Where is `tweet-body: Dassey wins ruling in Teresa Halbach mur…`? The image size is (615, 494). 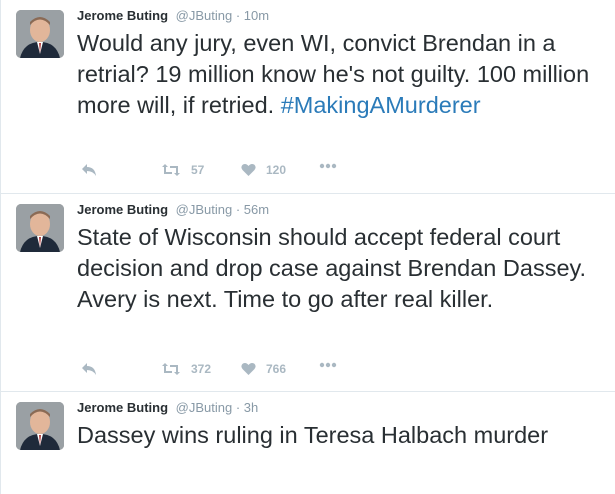 tweet-body: Dassey wins ruling in Teresa Halbach mur… is located at coordinates (313, 435).